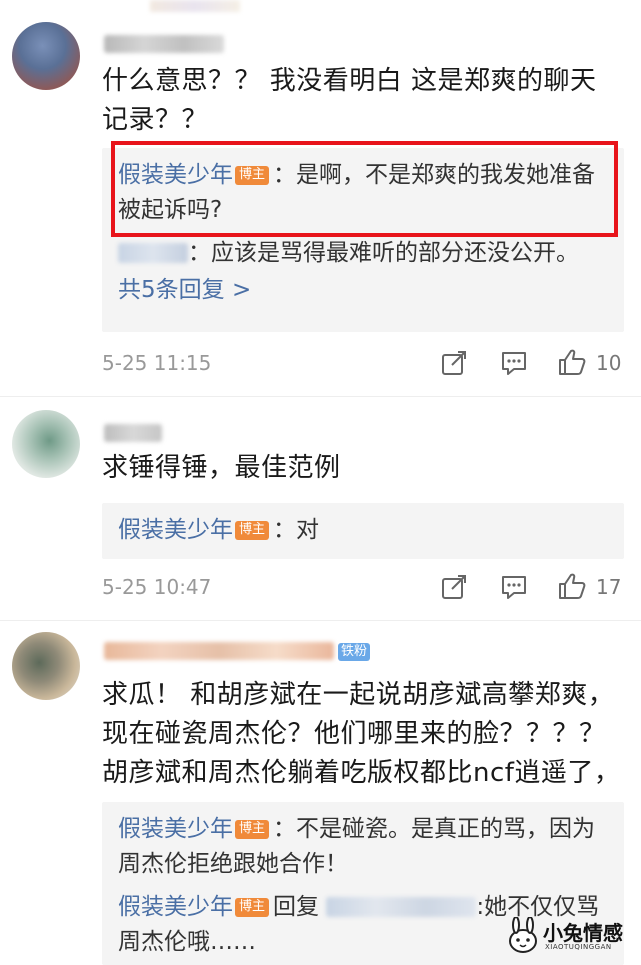 The width and height of the screenshot is (641, 965). I want to click on timestamp: 5-25 11:15, so click(157, 363).